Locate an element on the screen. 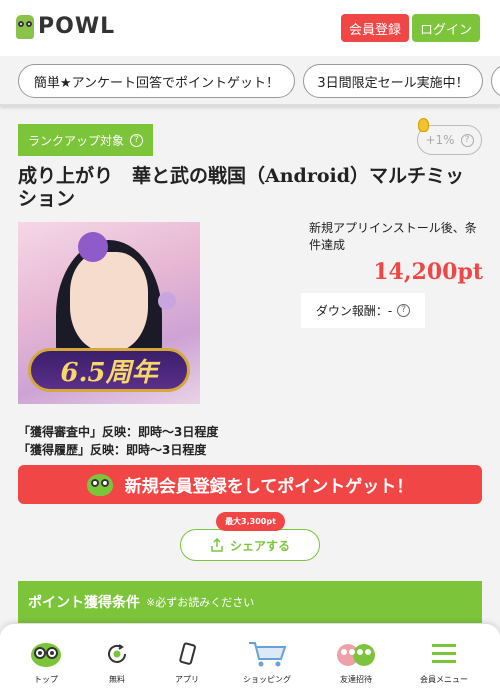  menu-icon is located at coordinates (444, 654).